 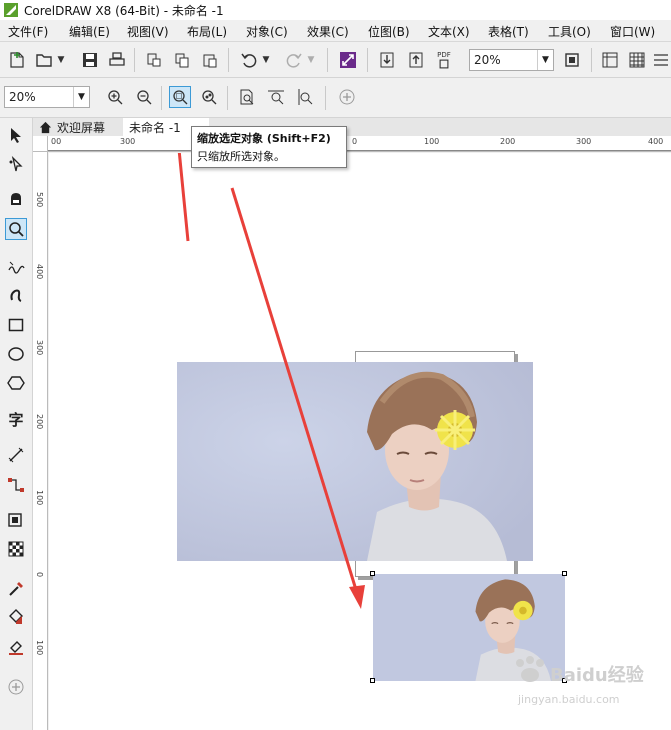 What do you see at coordinates (432, 141) in the screenshot?
I see `hruler-label: 100` at bounding box center [432, 141].